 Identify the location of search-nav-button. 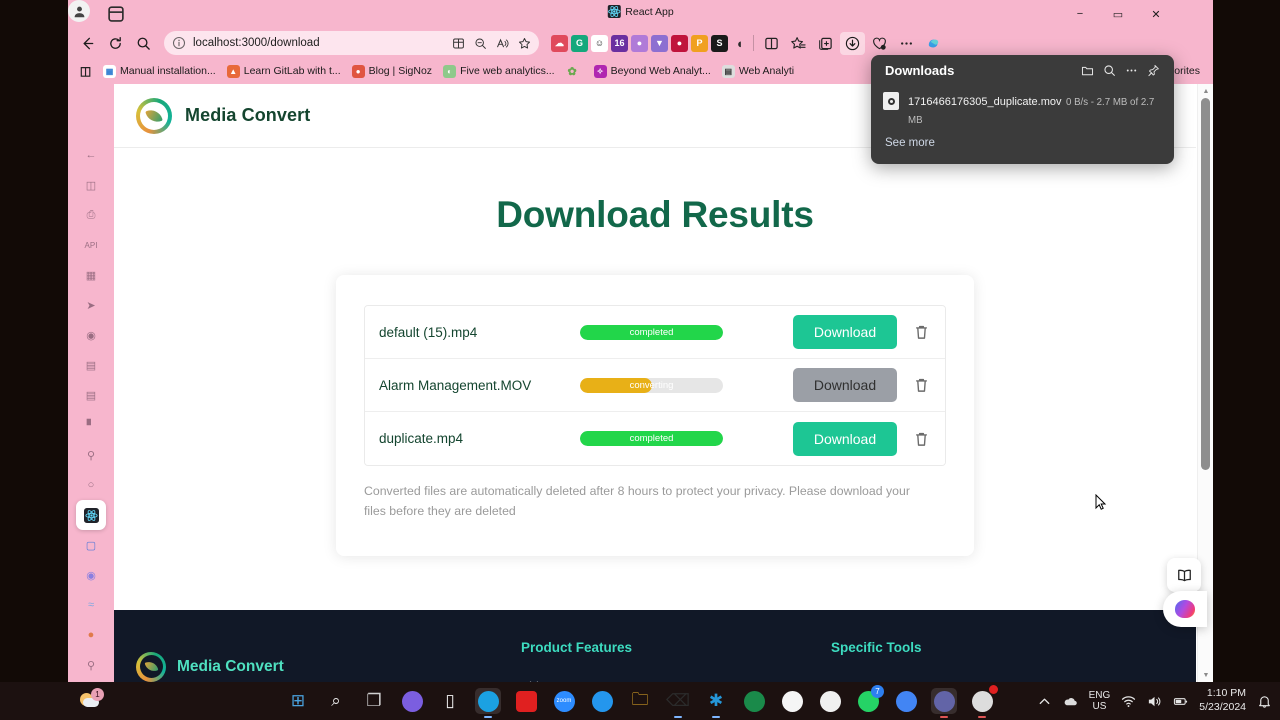
(143, 43).